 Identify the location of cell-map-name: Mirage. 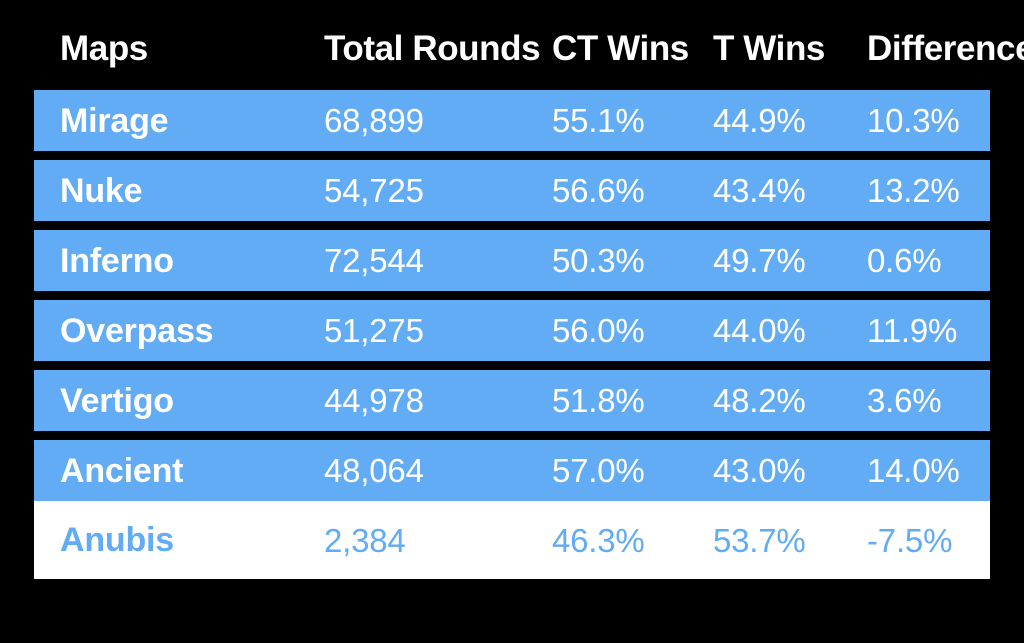
(114, 120).